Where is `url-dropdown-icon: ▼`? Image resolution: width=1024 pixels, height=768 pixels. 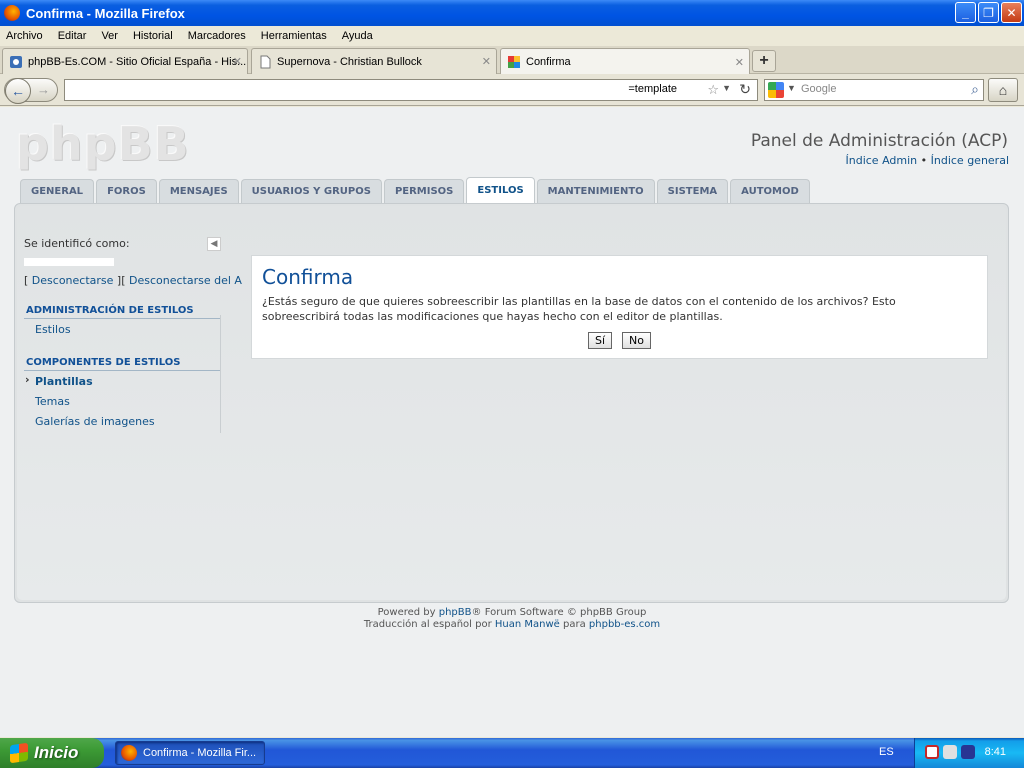 url-dropdown-icon: ▼ is located at coordinates (726, 88).